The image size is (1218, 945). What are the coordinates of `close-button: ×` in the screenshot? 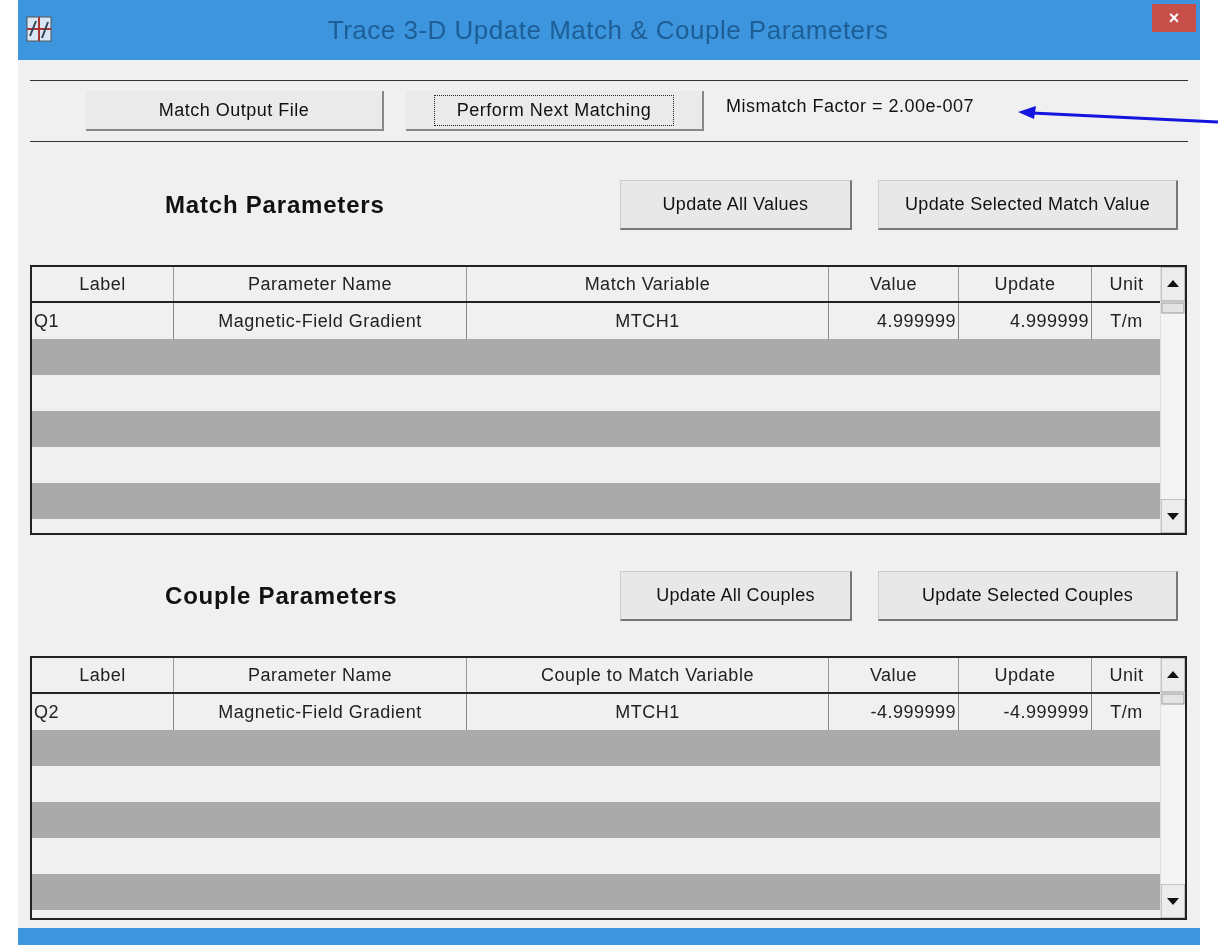 It's located at (1174, 18).